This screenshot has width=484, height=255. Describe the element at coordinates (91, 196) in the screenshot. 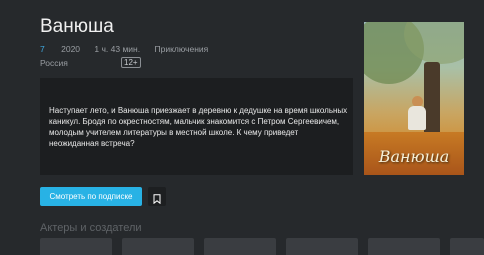

I see `watch-subscription-button: Смотреть по подписке` at that location.